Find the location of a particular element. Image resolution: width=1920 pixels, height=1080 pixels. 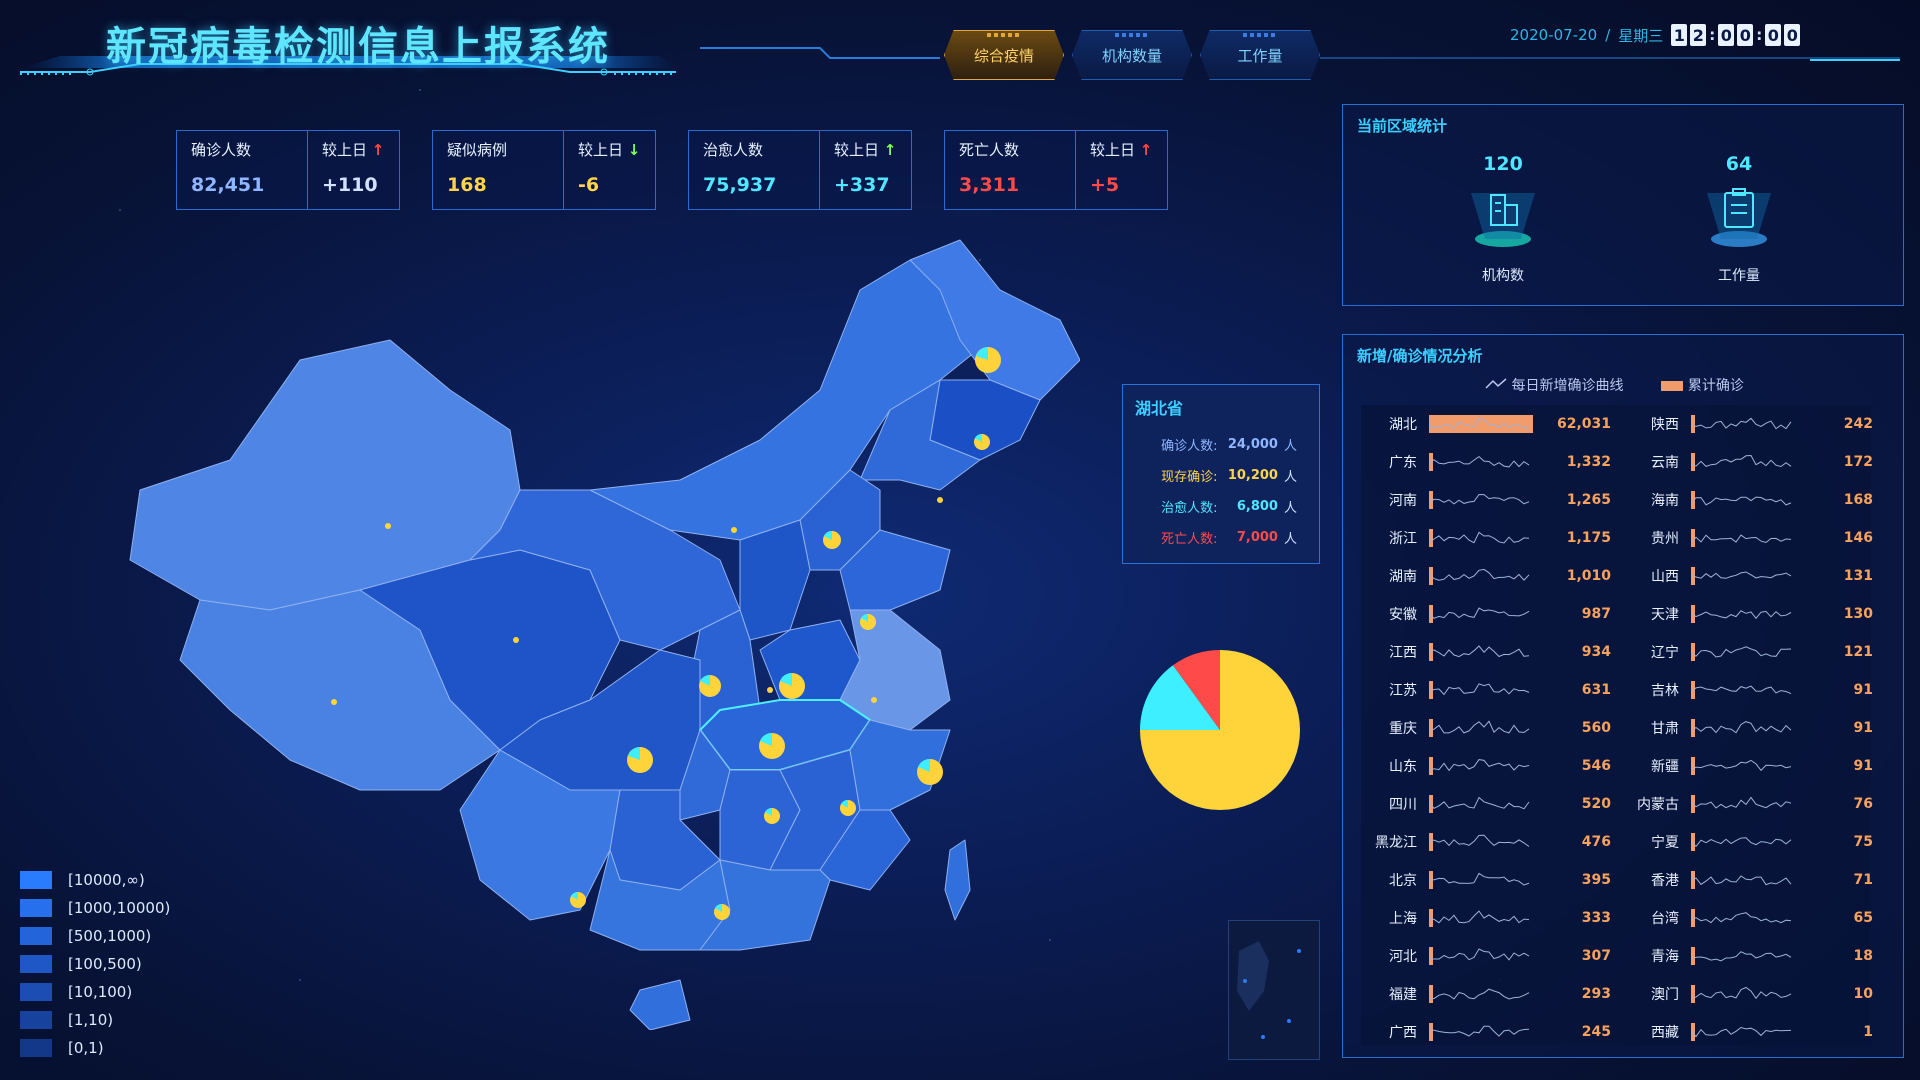

legend-item: [100,500) is located at coordinates (95, 964).